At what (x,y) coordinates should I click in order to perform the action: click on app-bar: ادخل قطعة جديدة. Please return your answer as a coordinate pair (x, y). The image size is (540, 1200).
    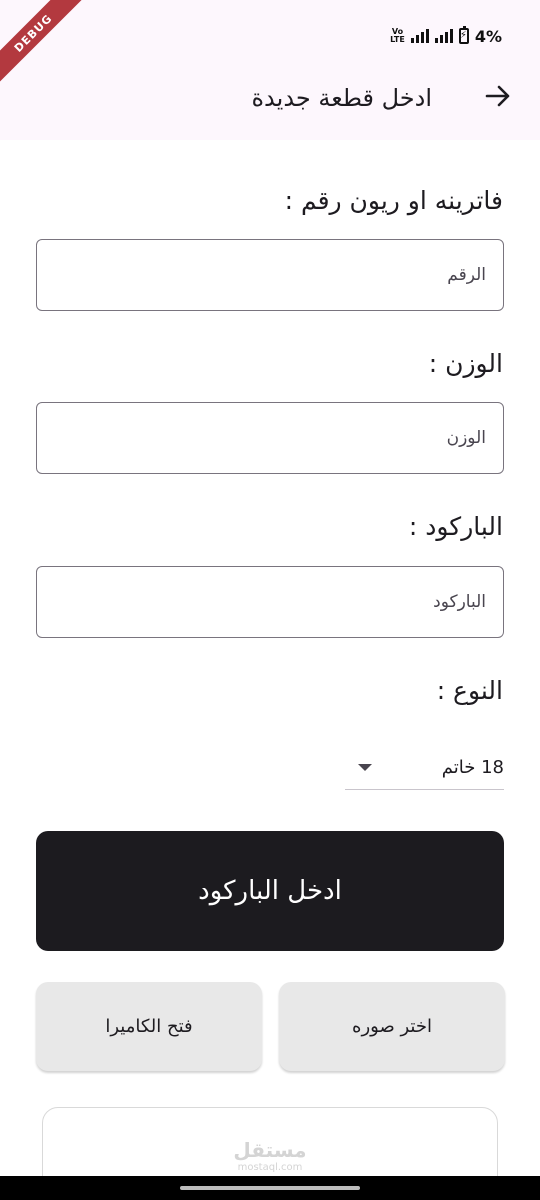
    Looking at the image, I should click on (270, 100).